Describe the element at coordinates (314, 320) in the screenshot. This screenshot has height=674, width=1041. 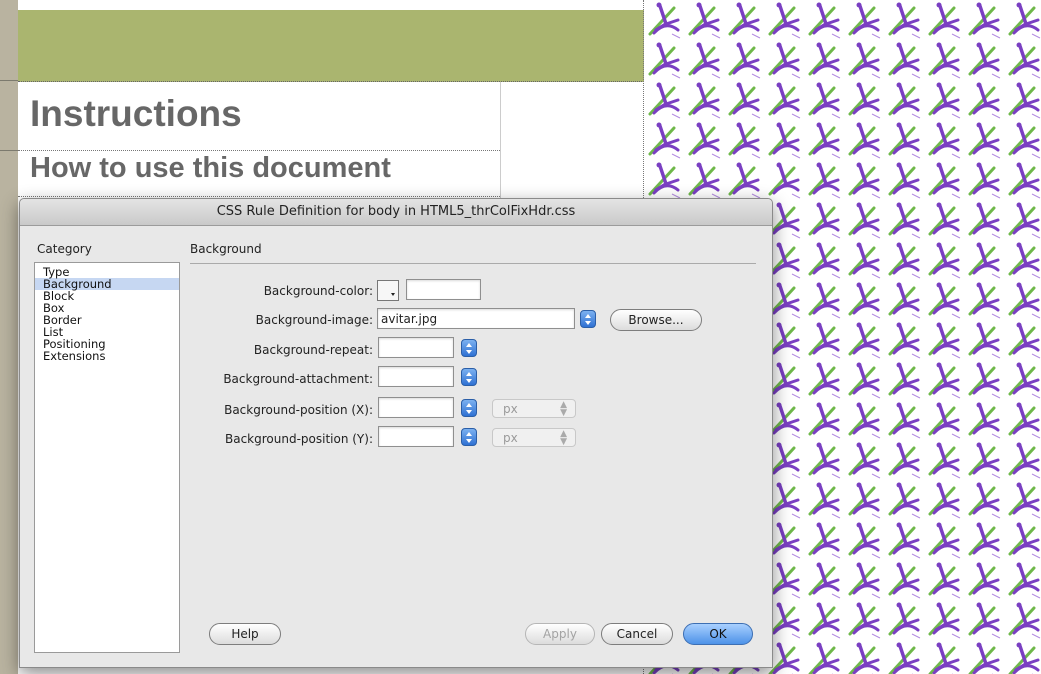
I see `bg-image-label: Background-image:` at that location.